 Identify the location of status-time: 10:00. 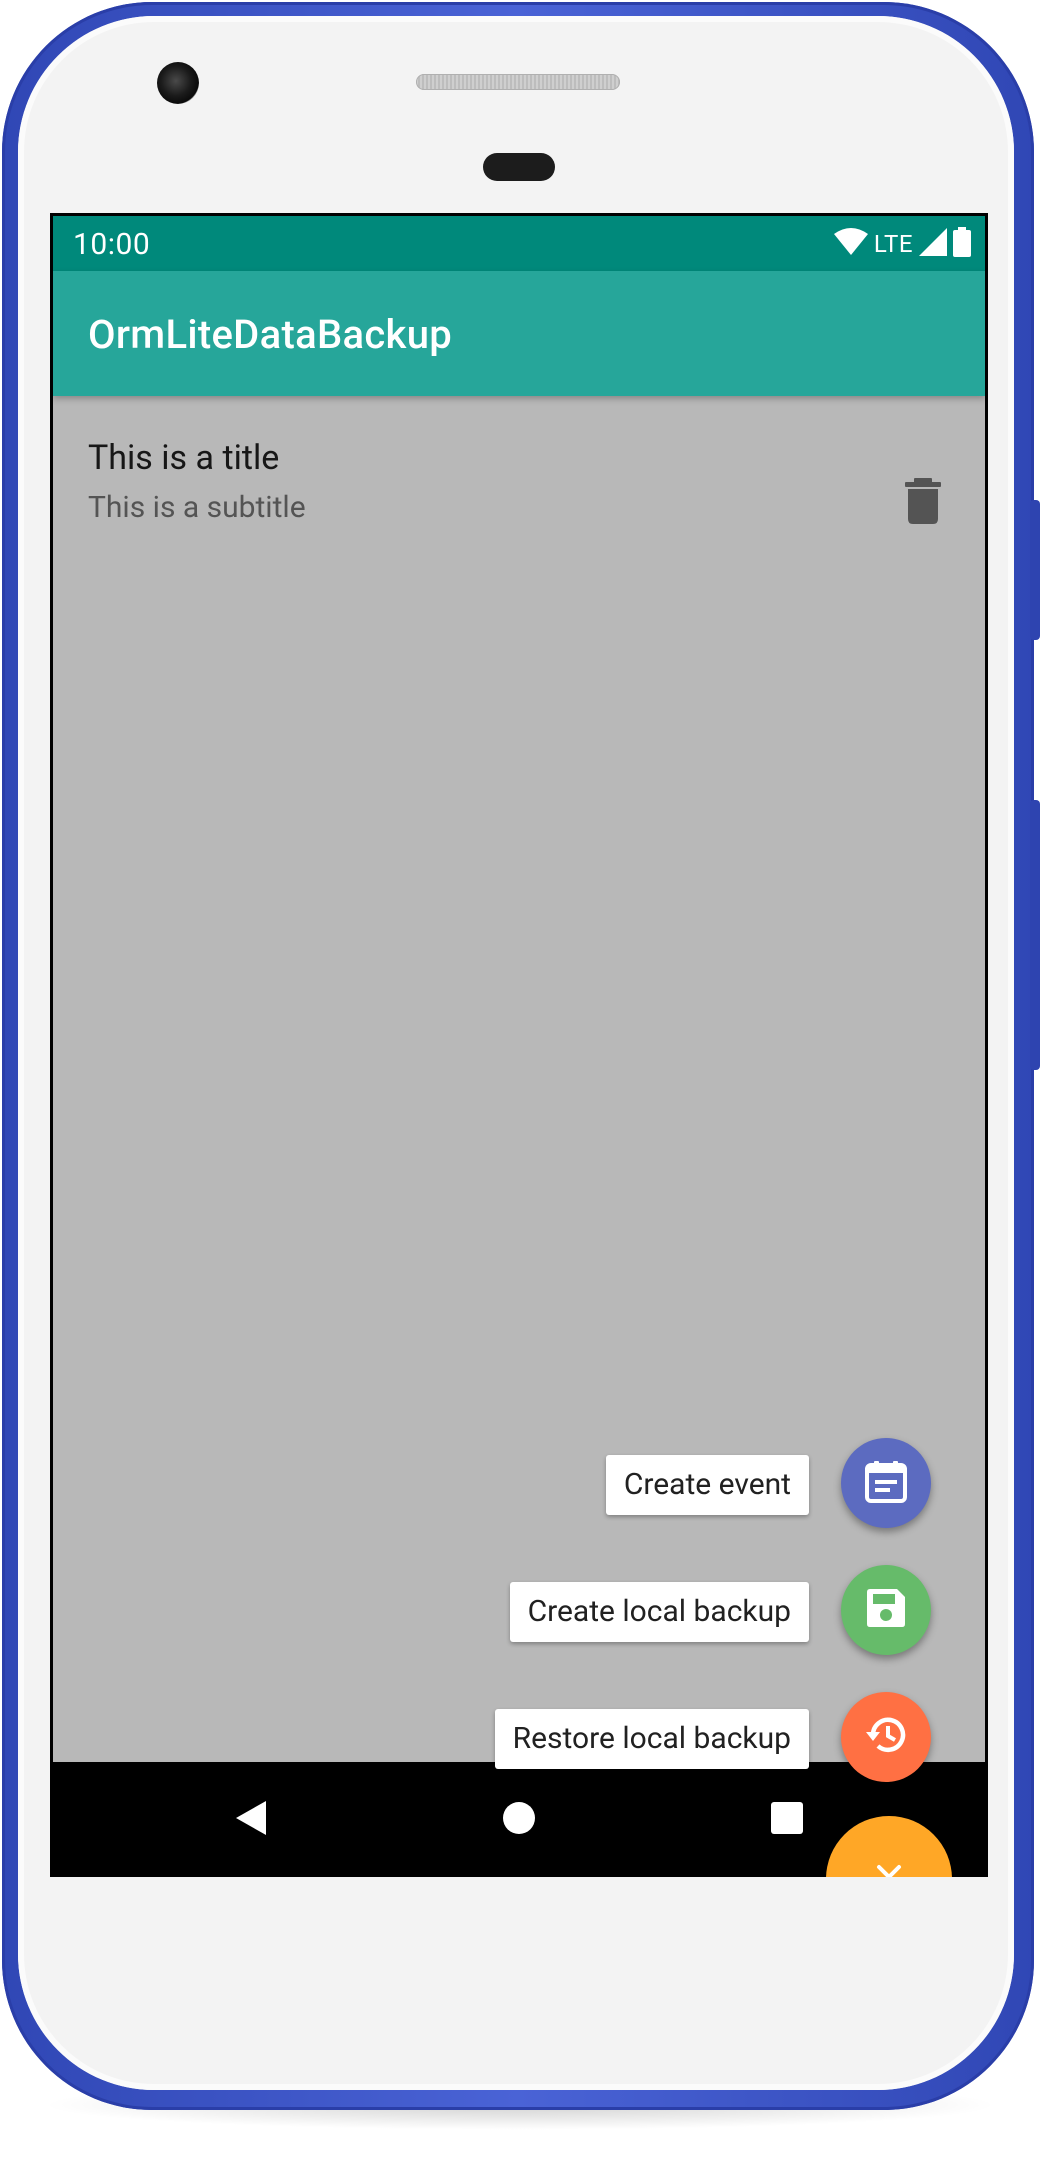
(112, 244).